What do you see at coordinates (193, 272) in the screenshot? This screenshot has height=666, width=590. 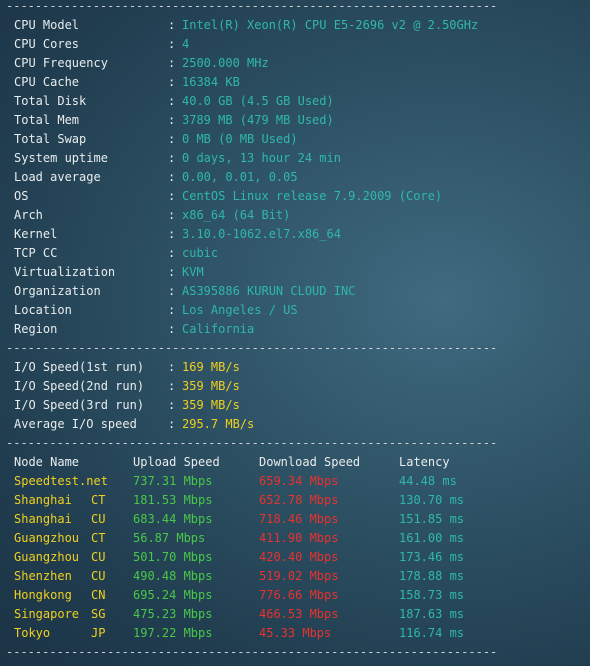 I see `info-value: KVM` at bounding box center [193, 272].